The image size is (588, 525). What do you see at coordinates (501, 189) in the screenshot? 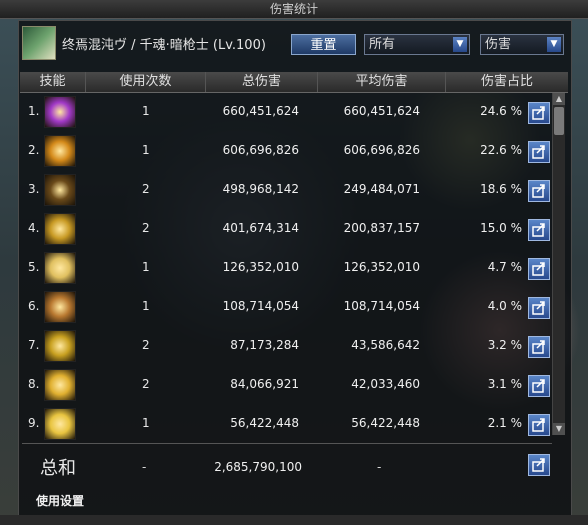
I see `row-percent: 18.6 %` at bounding box center [501, 189].